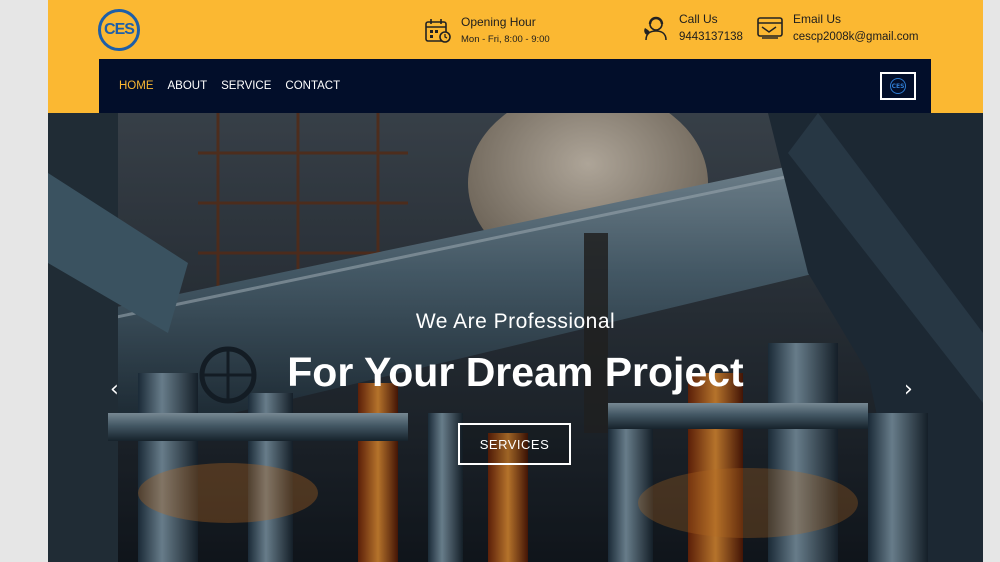 The width and height of the screenshot is (1000, 562). What do you see at coordinates (692, 28) in the screenshot?
I see `call-us-info: Call Us 9443137138` at bounding box center [692, 28].